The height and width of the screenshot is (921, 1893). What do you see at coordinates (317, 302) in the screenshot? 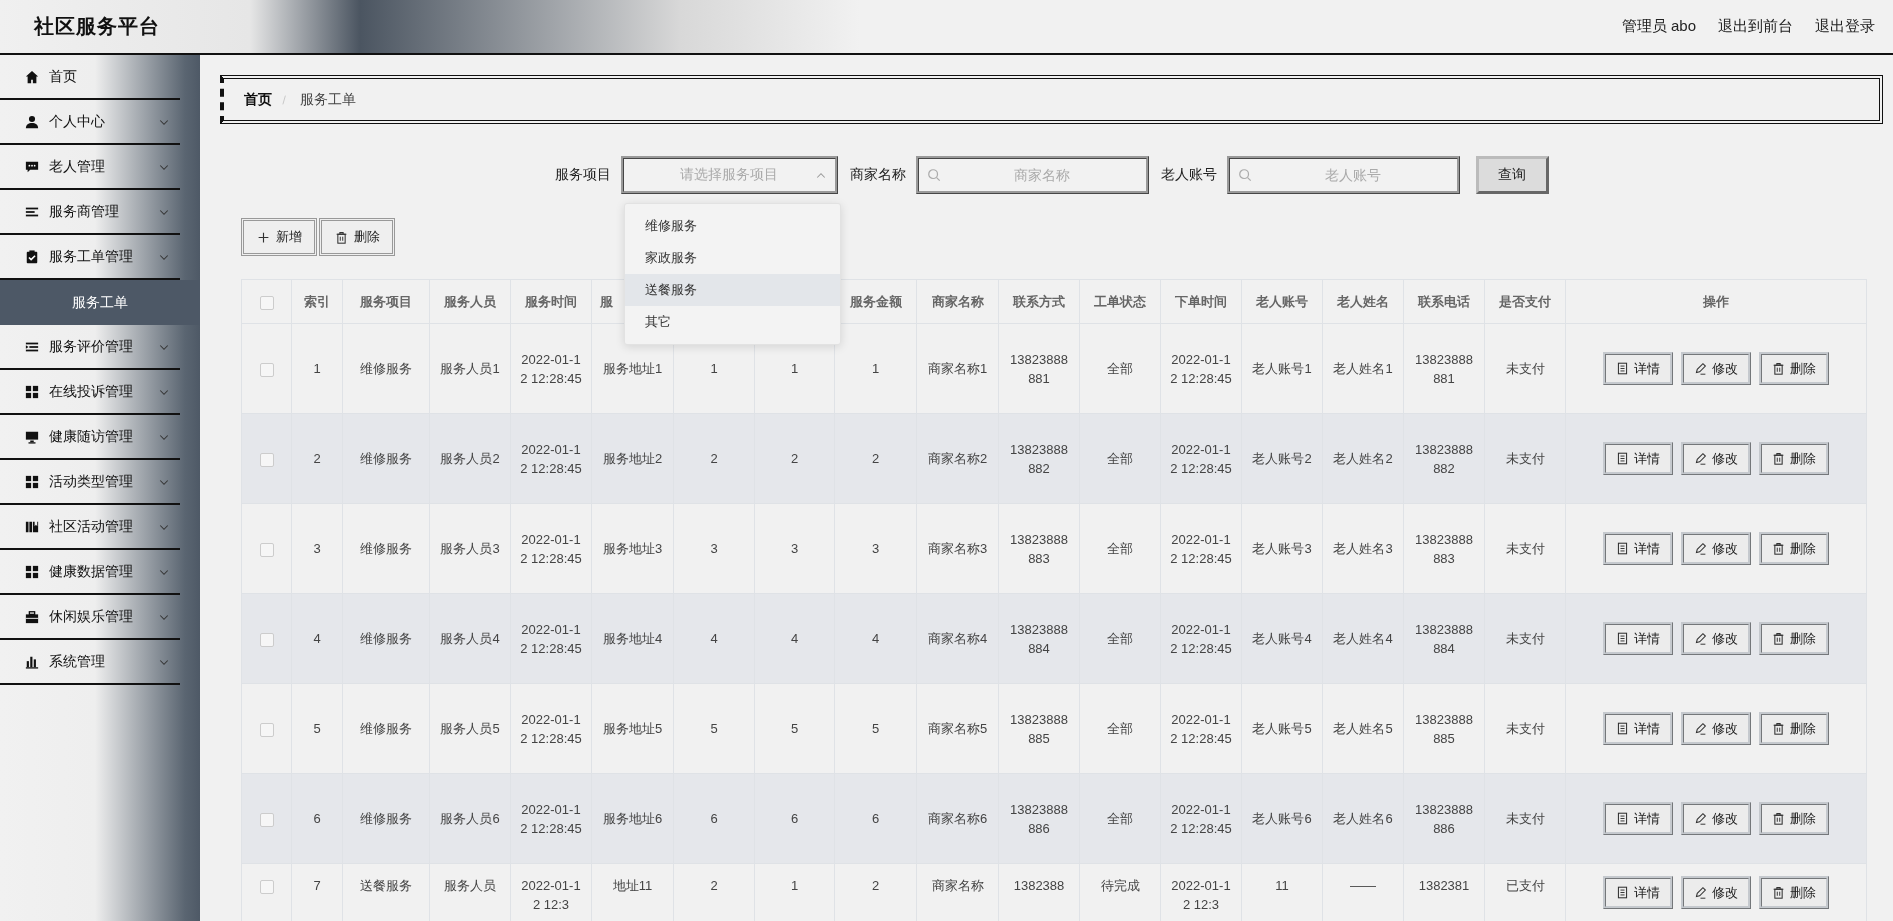
I see `column-header: 索引` at bounding box center [317, 302].